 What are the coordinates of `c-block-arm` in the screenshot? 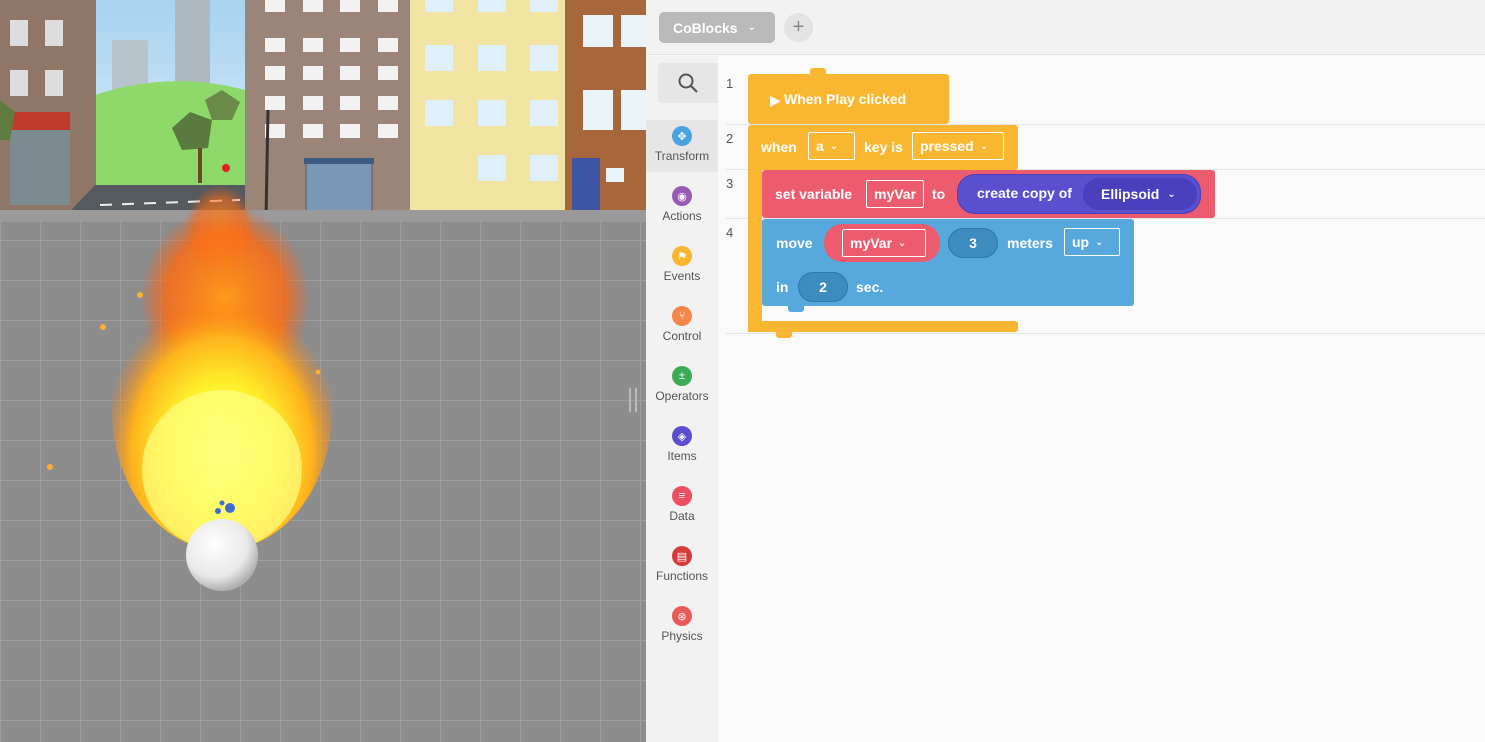 It's located at (755, 249).